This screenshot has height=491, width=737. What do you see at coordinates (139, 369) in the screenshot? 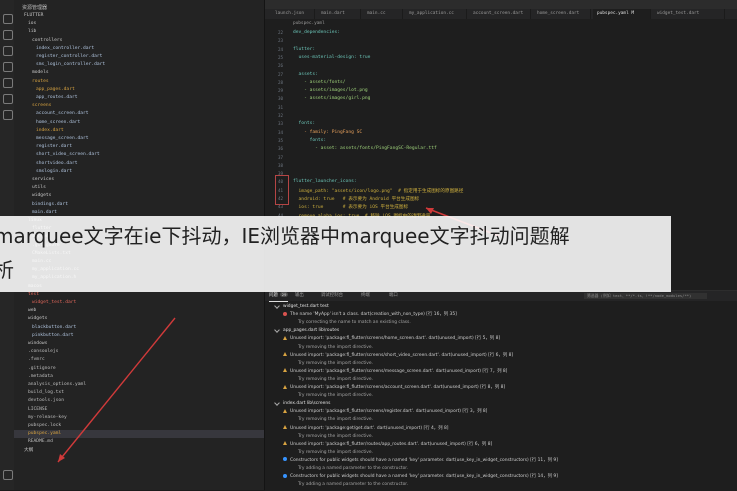
I see `tree-item: .gitignore` at bounding box center [139, 369].